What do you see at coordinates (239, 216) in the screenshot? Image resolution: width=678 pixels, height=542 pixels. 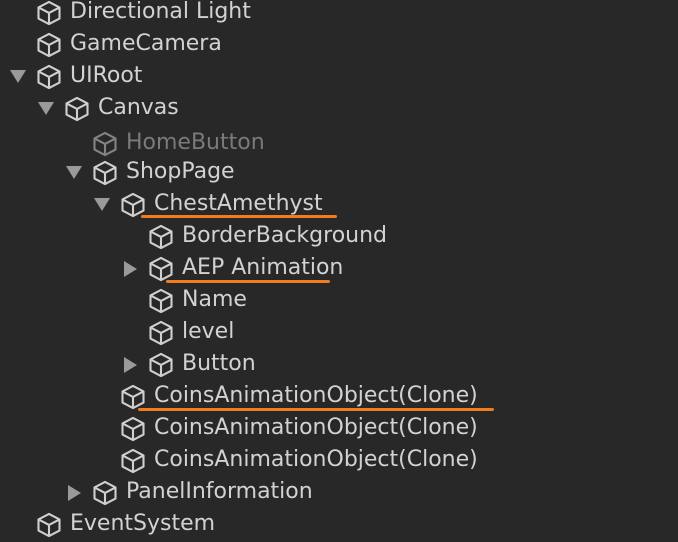 I see `annotation-underline-chestamethyst` at bounding box center [239, 216].